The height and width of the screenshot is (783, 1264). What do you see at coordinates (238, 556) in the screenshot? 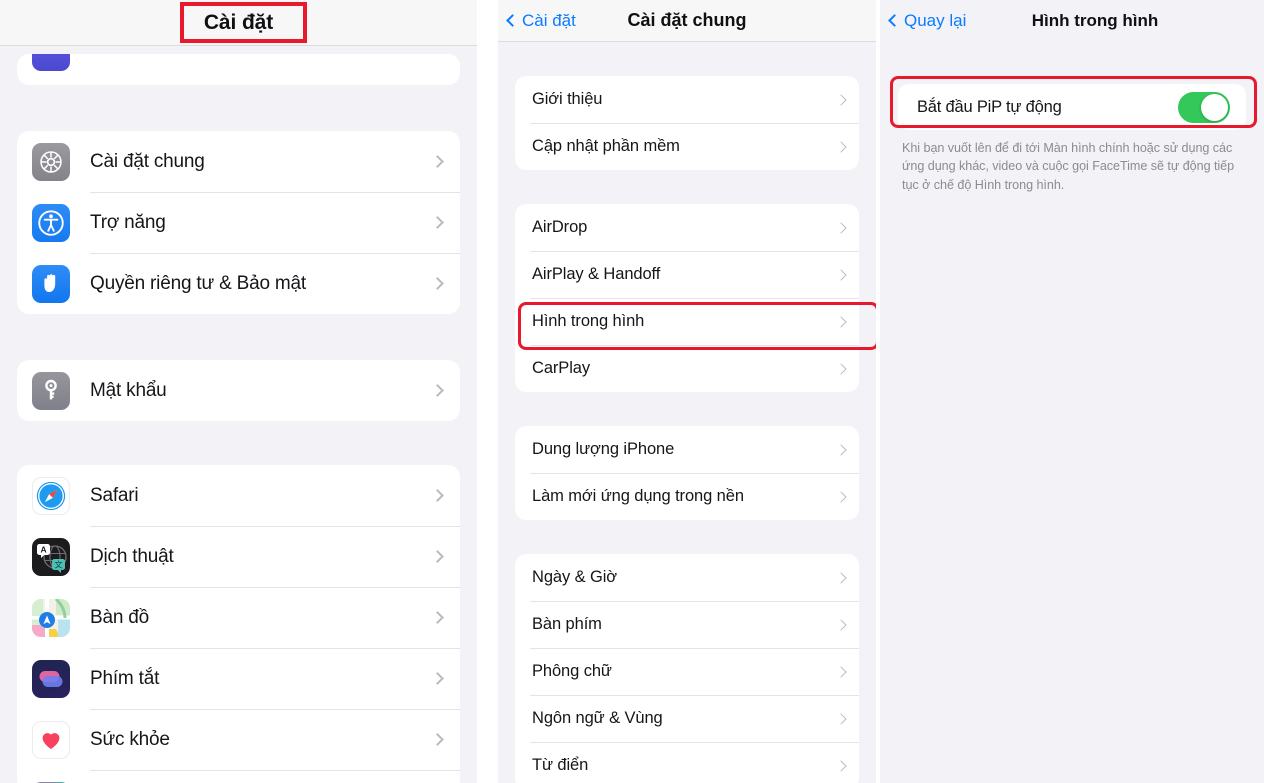
I see `sidebar-item-translate: A文 Dịch thuật` at bounding box center [238, 556].